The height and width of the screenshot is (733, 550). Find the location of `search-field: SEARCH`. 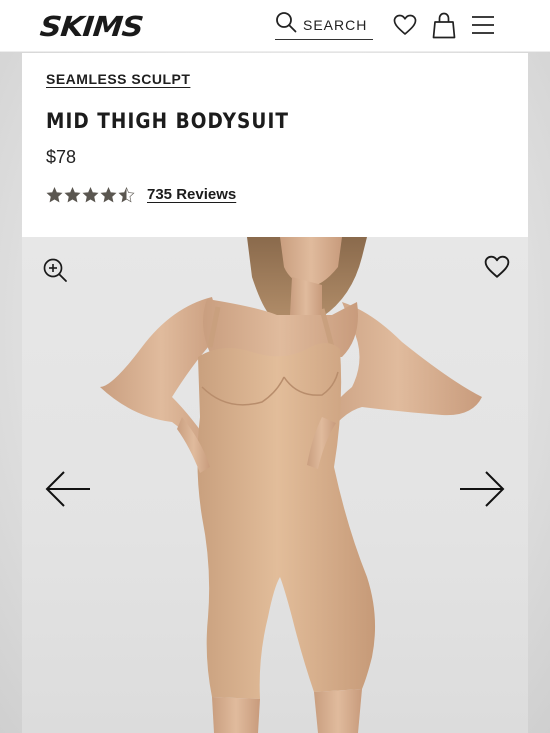

search-field: SEARCH is located at coordinates (324, 25).